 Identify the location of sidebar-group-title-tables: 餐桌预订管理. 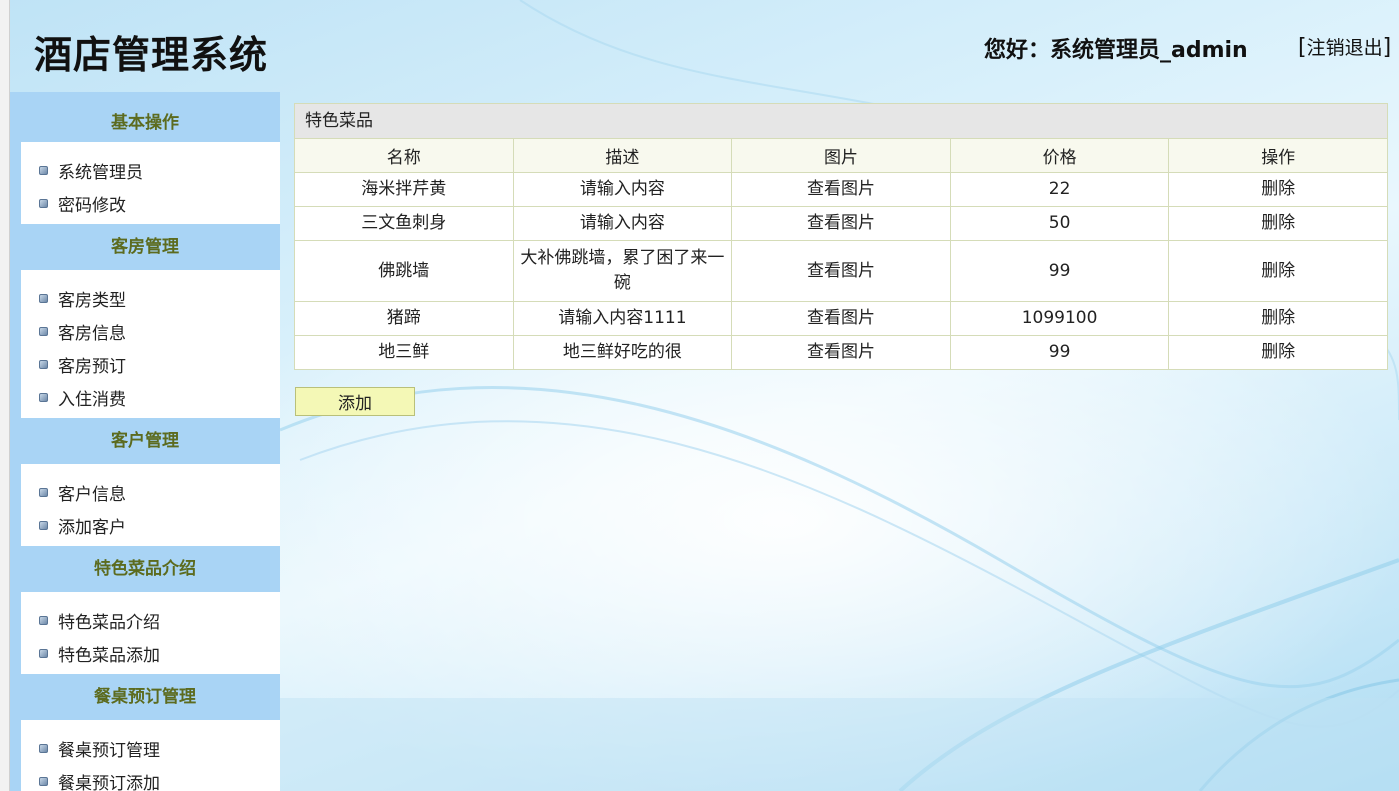
(145, 697).